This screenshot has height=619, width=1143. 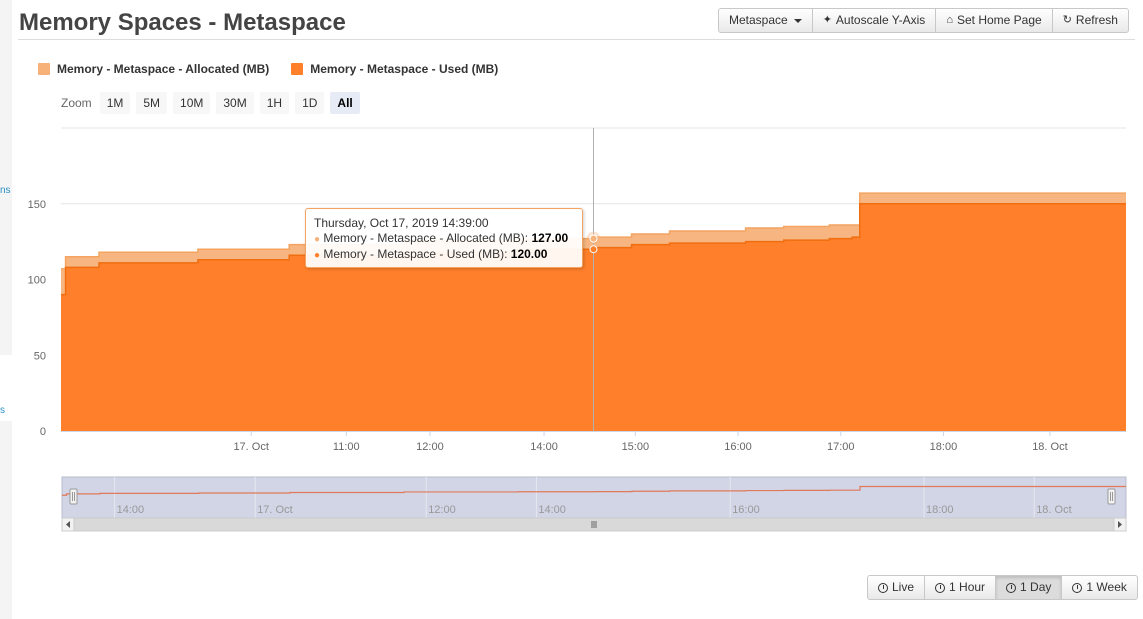 I want to click on navigator-left-handle, so click(x=73, y=496).